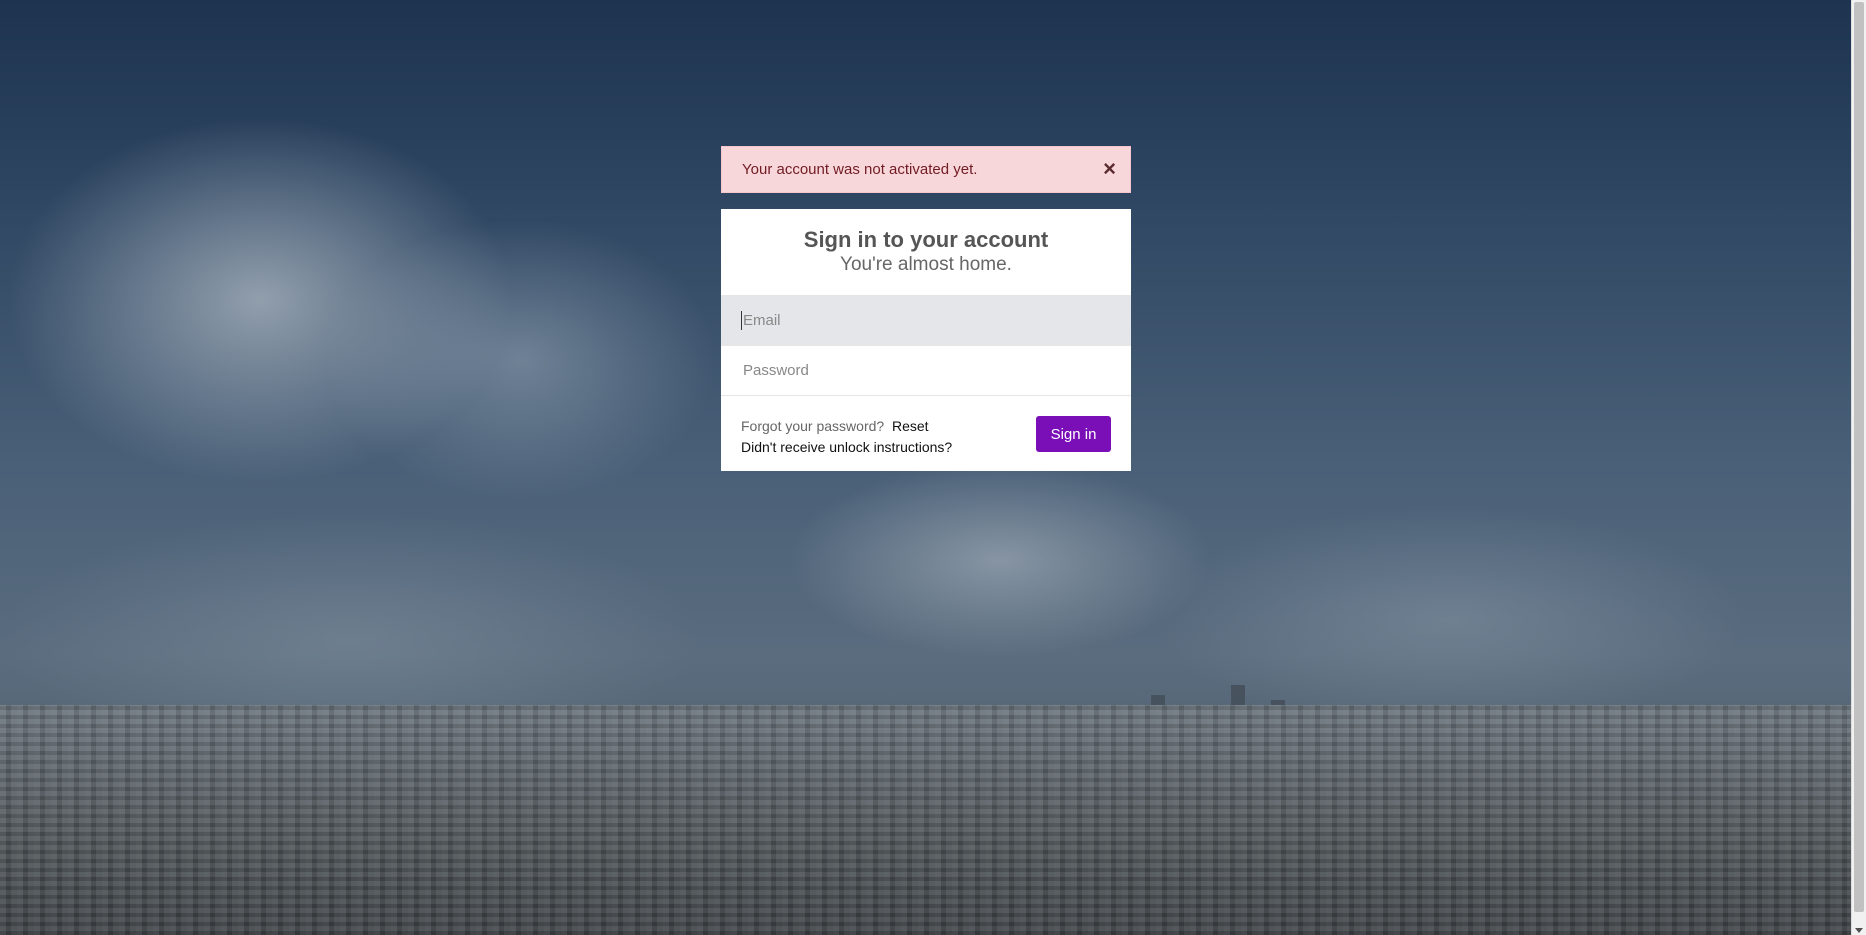  I want to click on password-field-row, so click(926, 370).